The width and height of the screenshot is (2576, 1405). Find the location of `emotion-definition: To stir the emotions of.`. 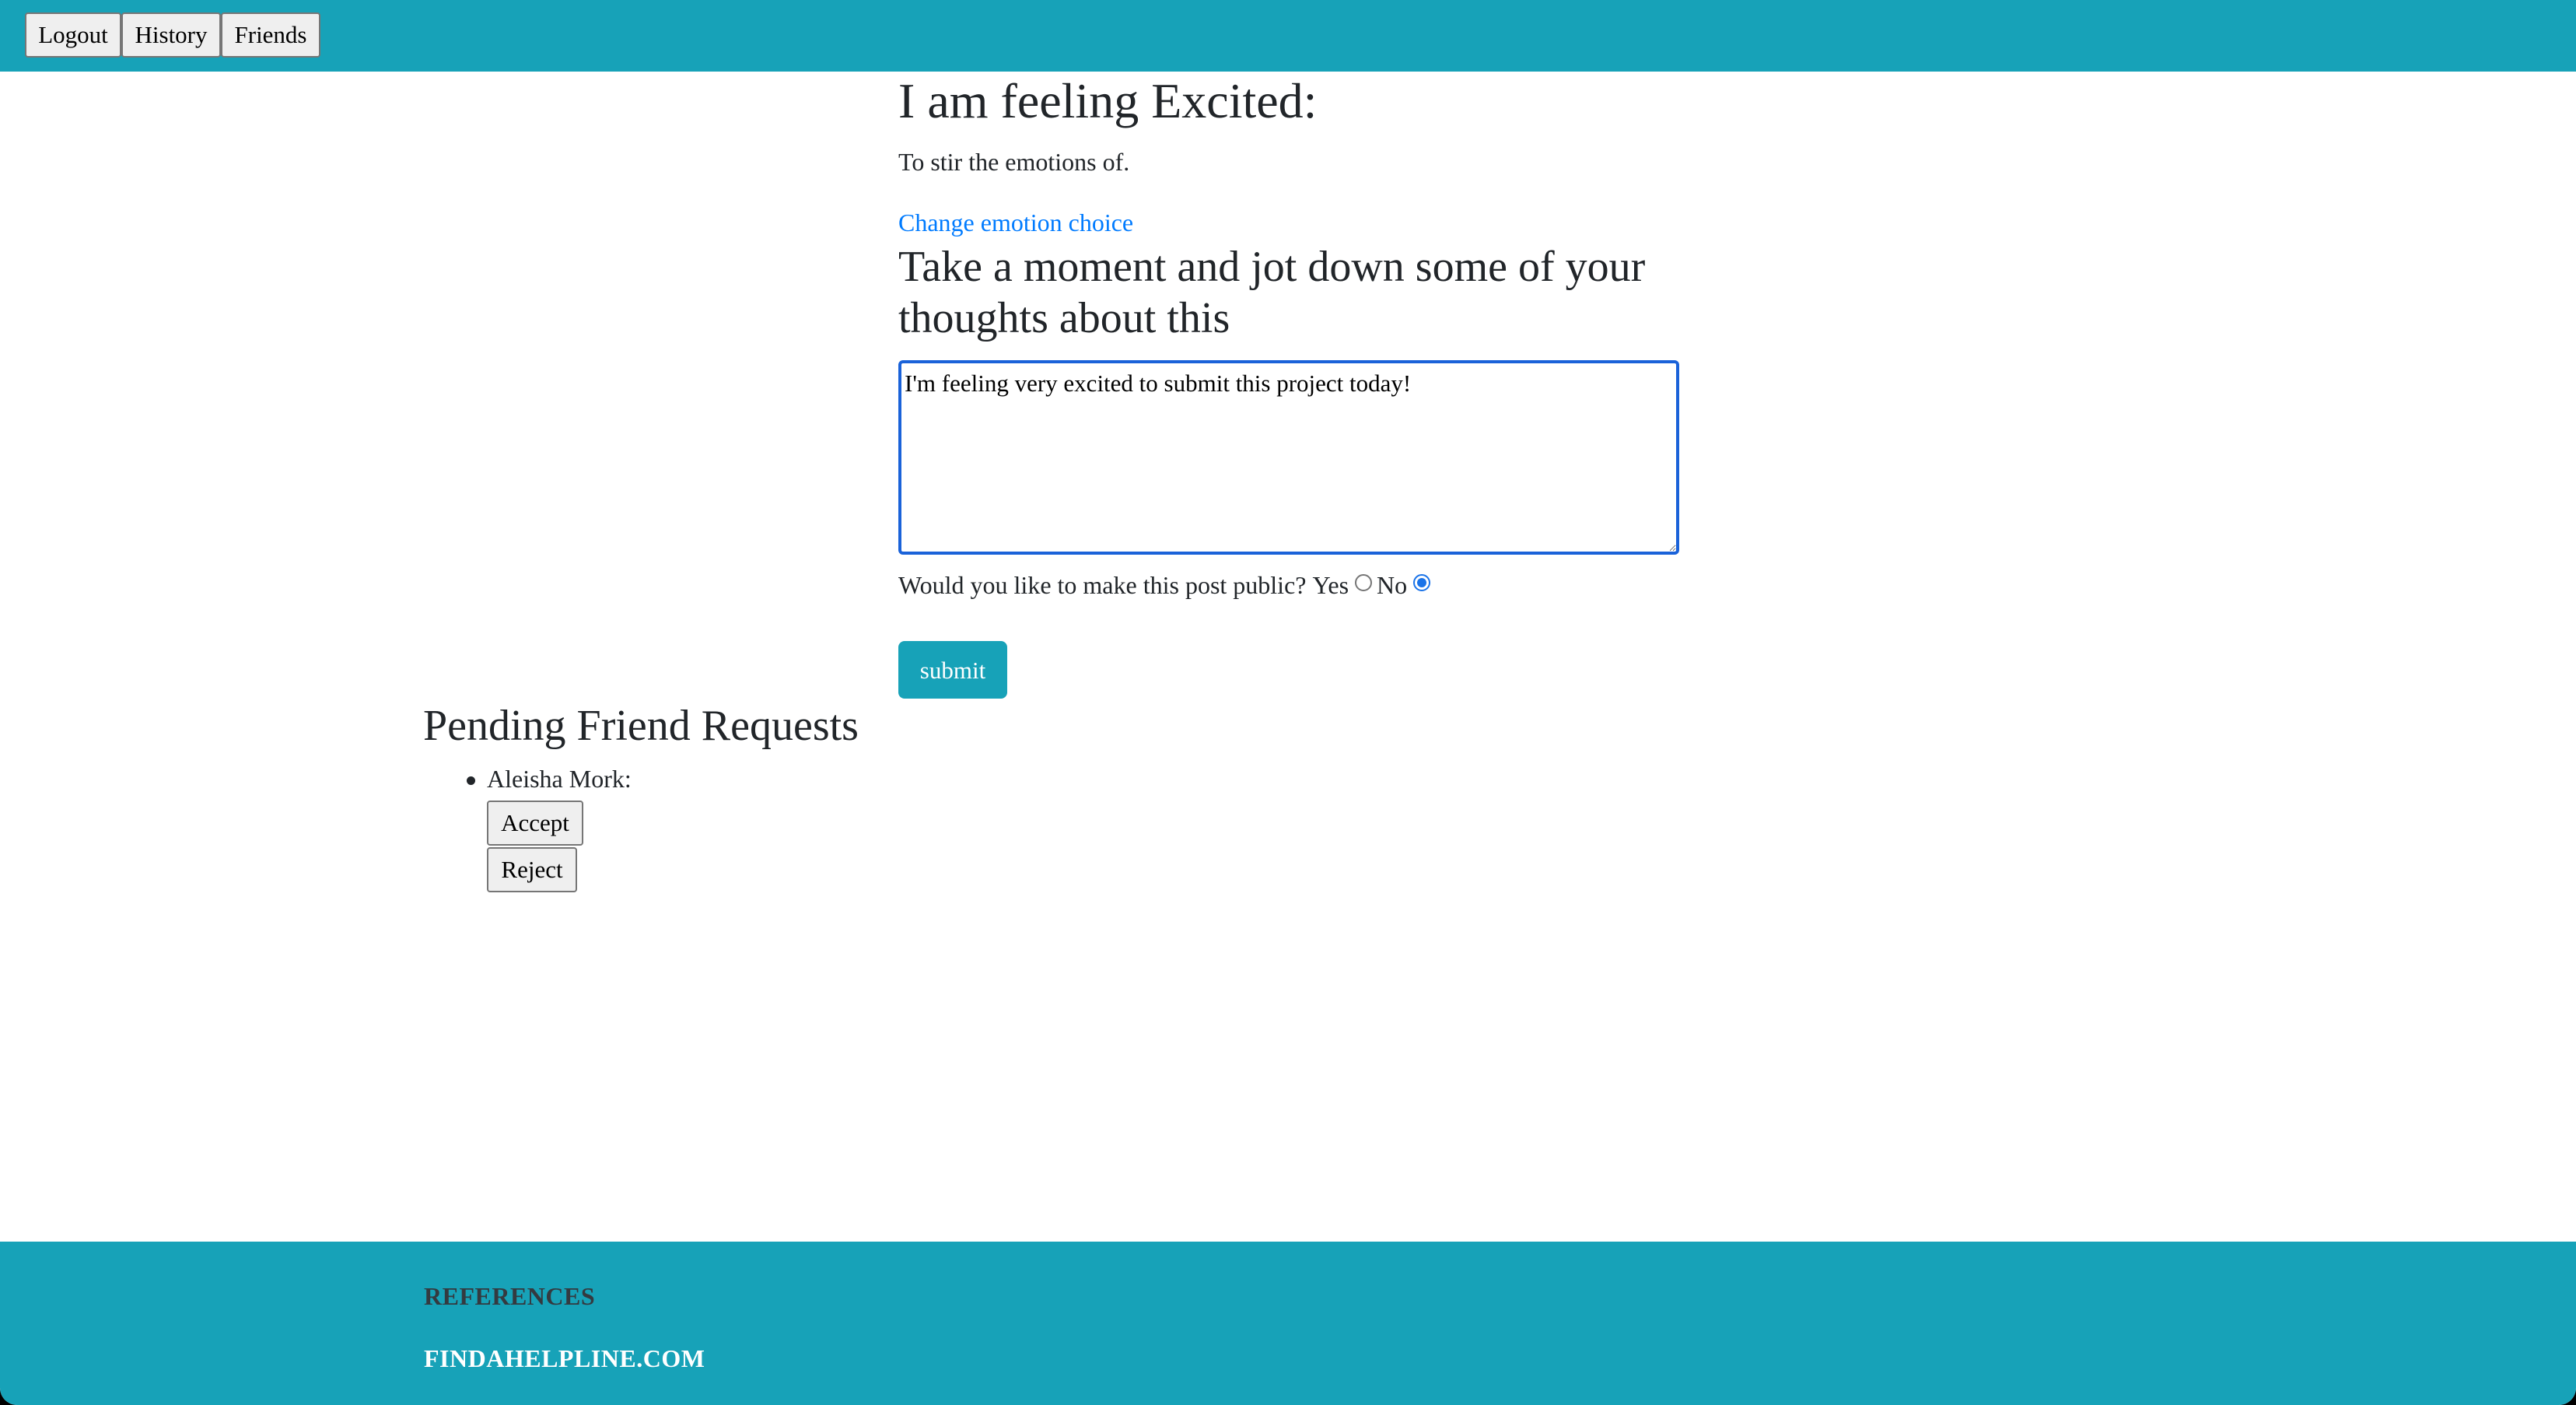

emotion-definition: To stir the emotions of. is located at coordinates (1014, 162).